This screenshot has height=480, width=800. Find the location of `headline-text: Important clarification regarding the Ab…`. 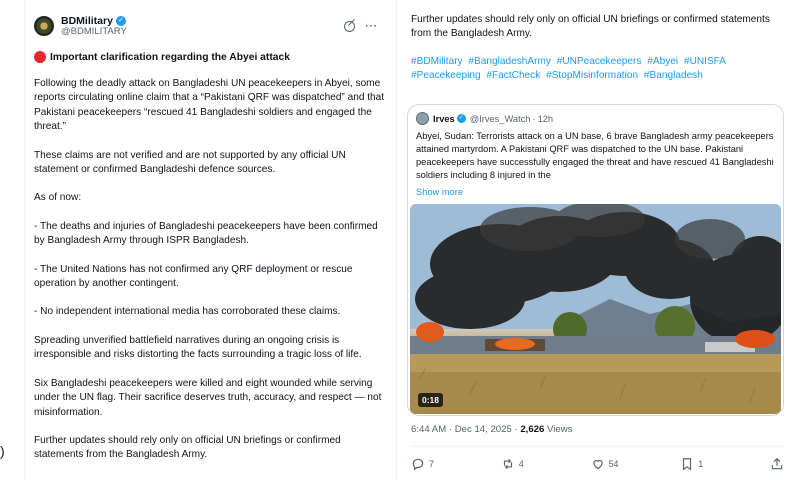

headline-text: Important clarification regarding the Ab… is located at coordinates (170, 57).